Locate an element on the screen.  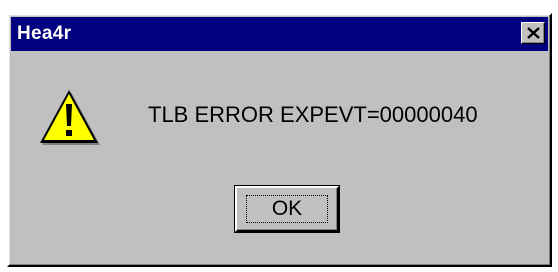
ok-button: OK is located at coordinates (287, 209).